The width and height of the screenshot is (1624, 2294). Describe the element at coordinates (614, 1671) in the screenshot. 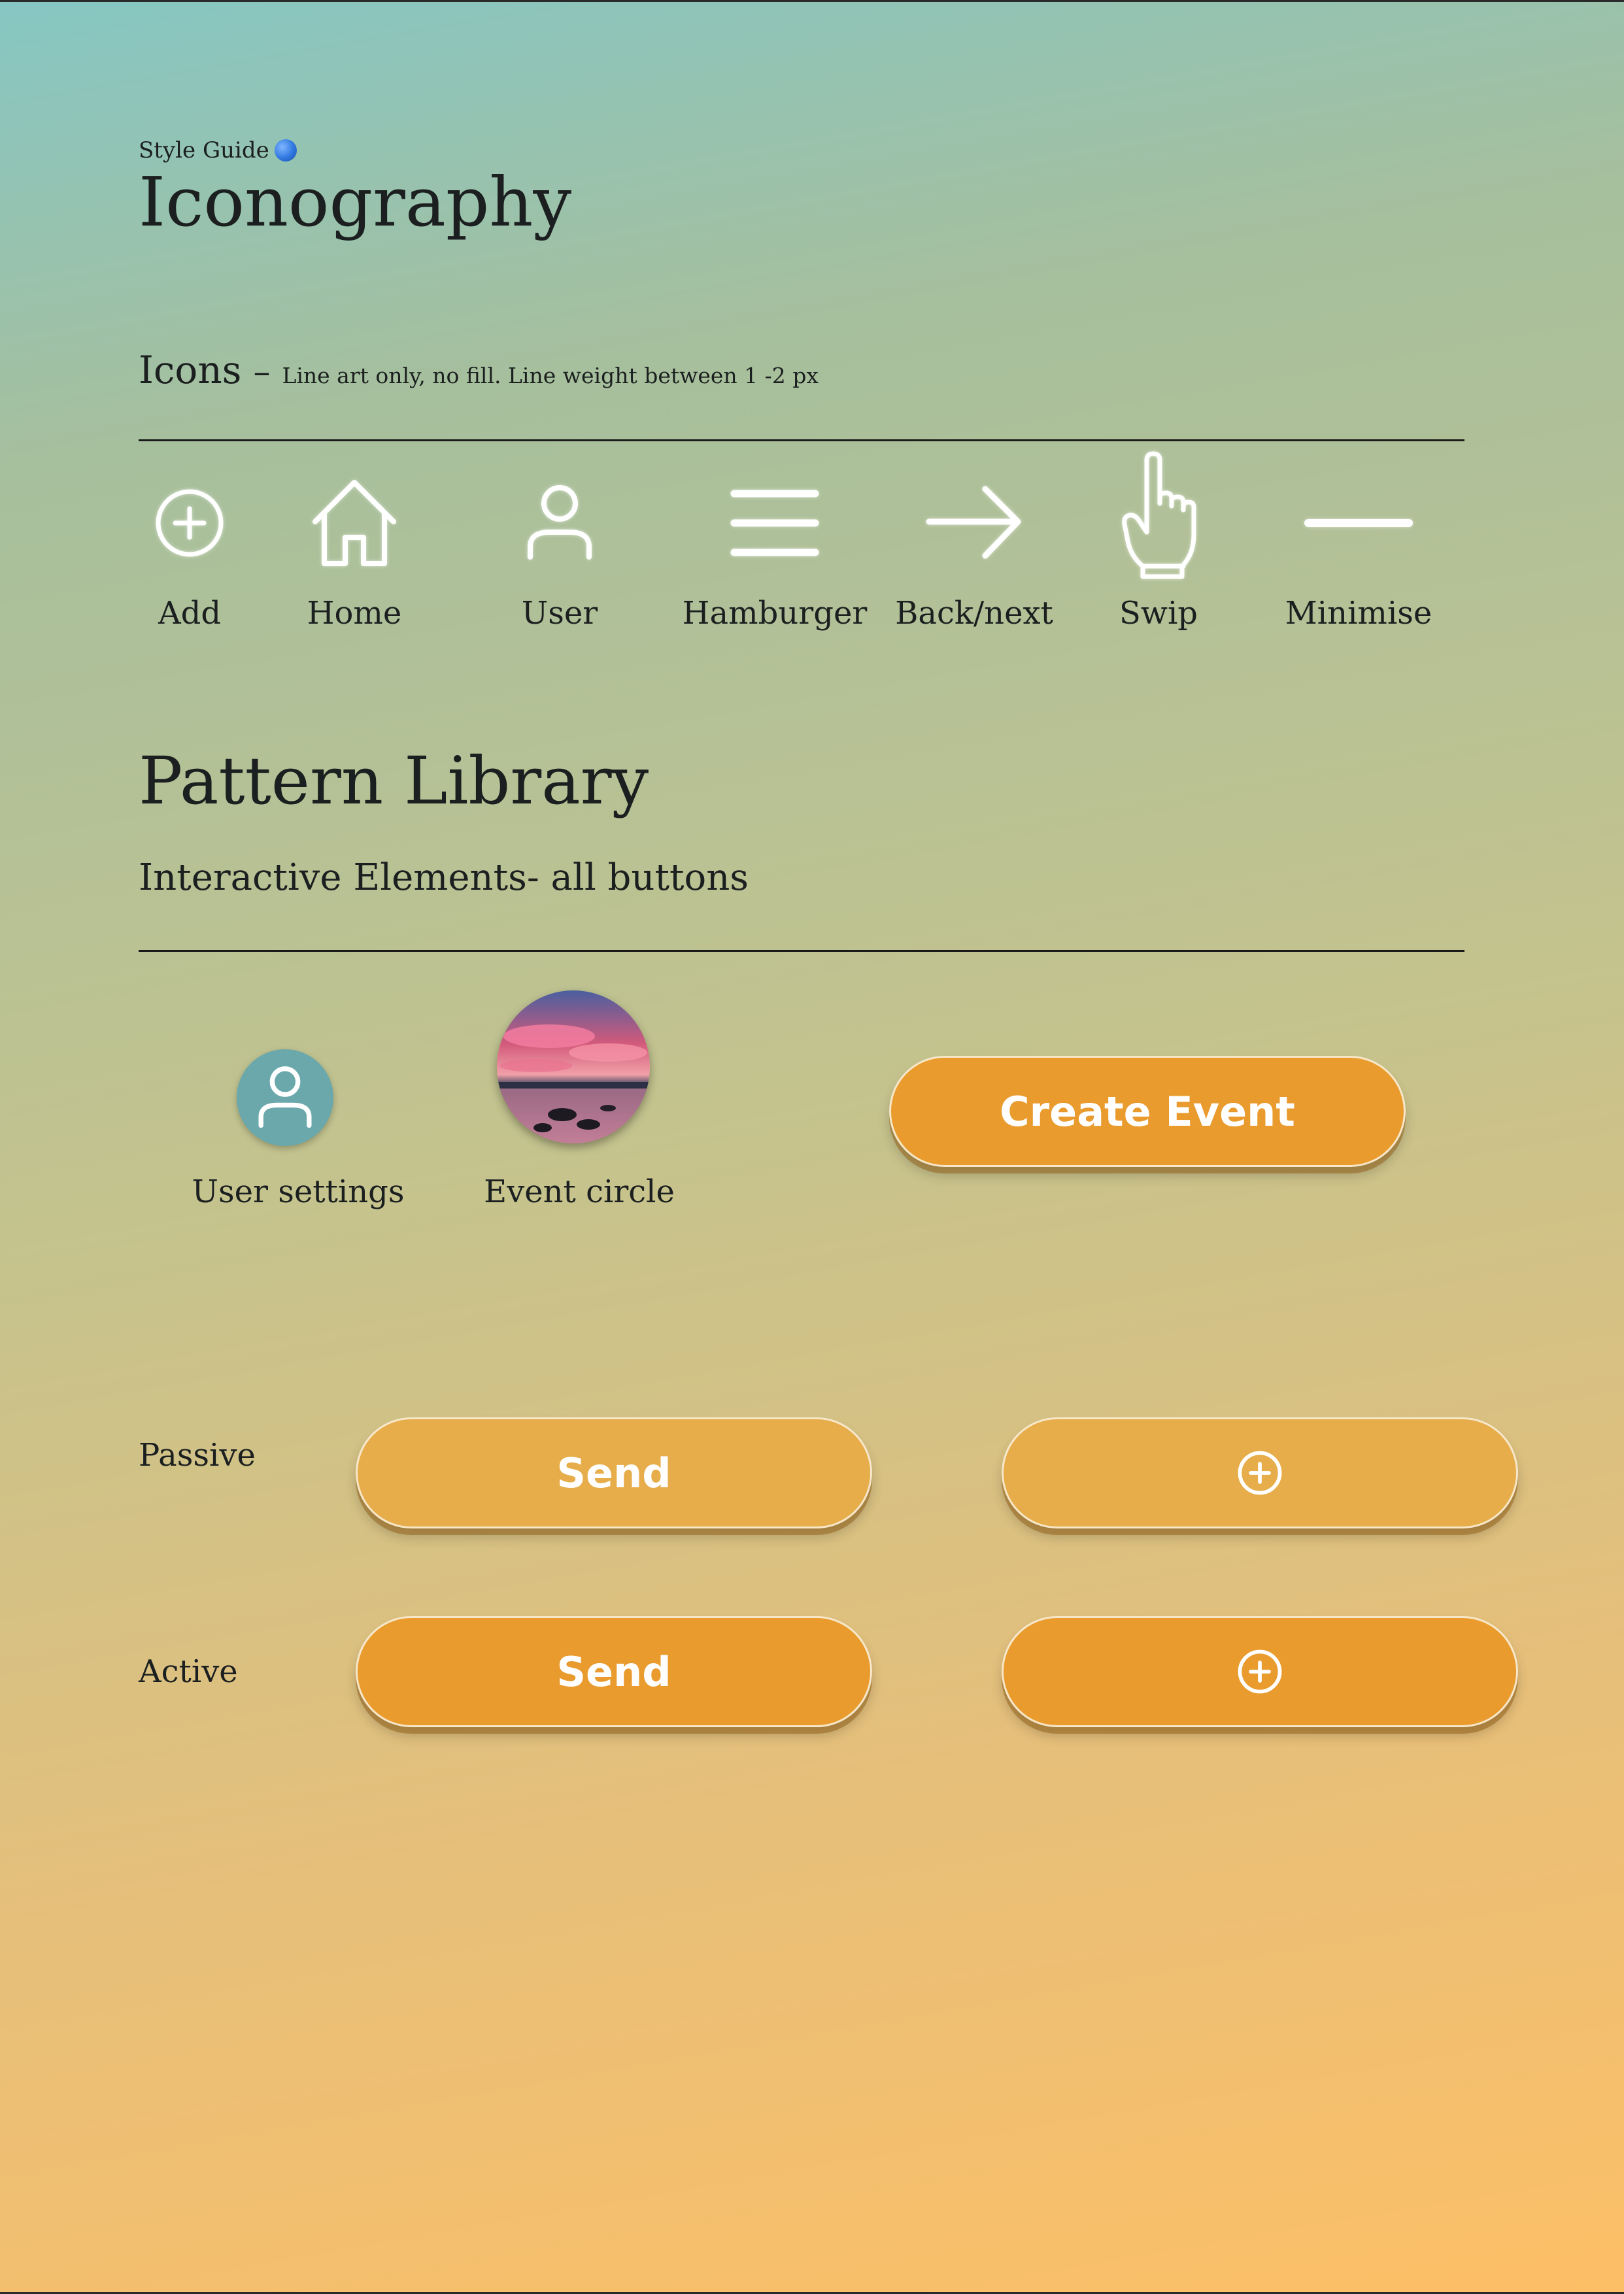

I see `send-button-active: Send` at that location.